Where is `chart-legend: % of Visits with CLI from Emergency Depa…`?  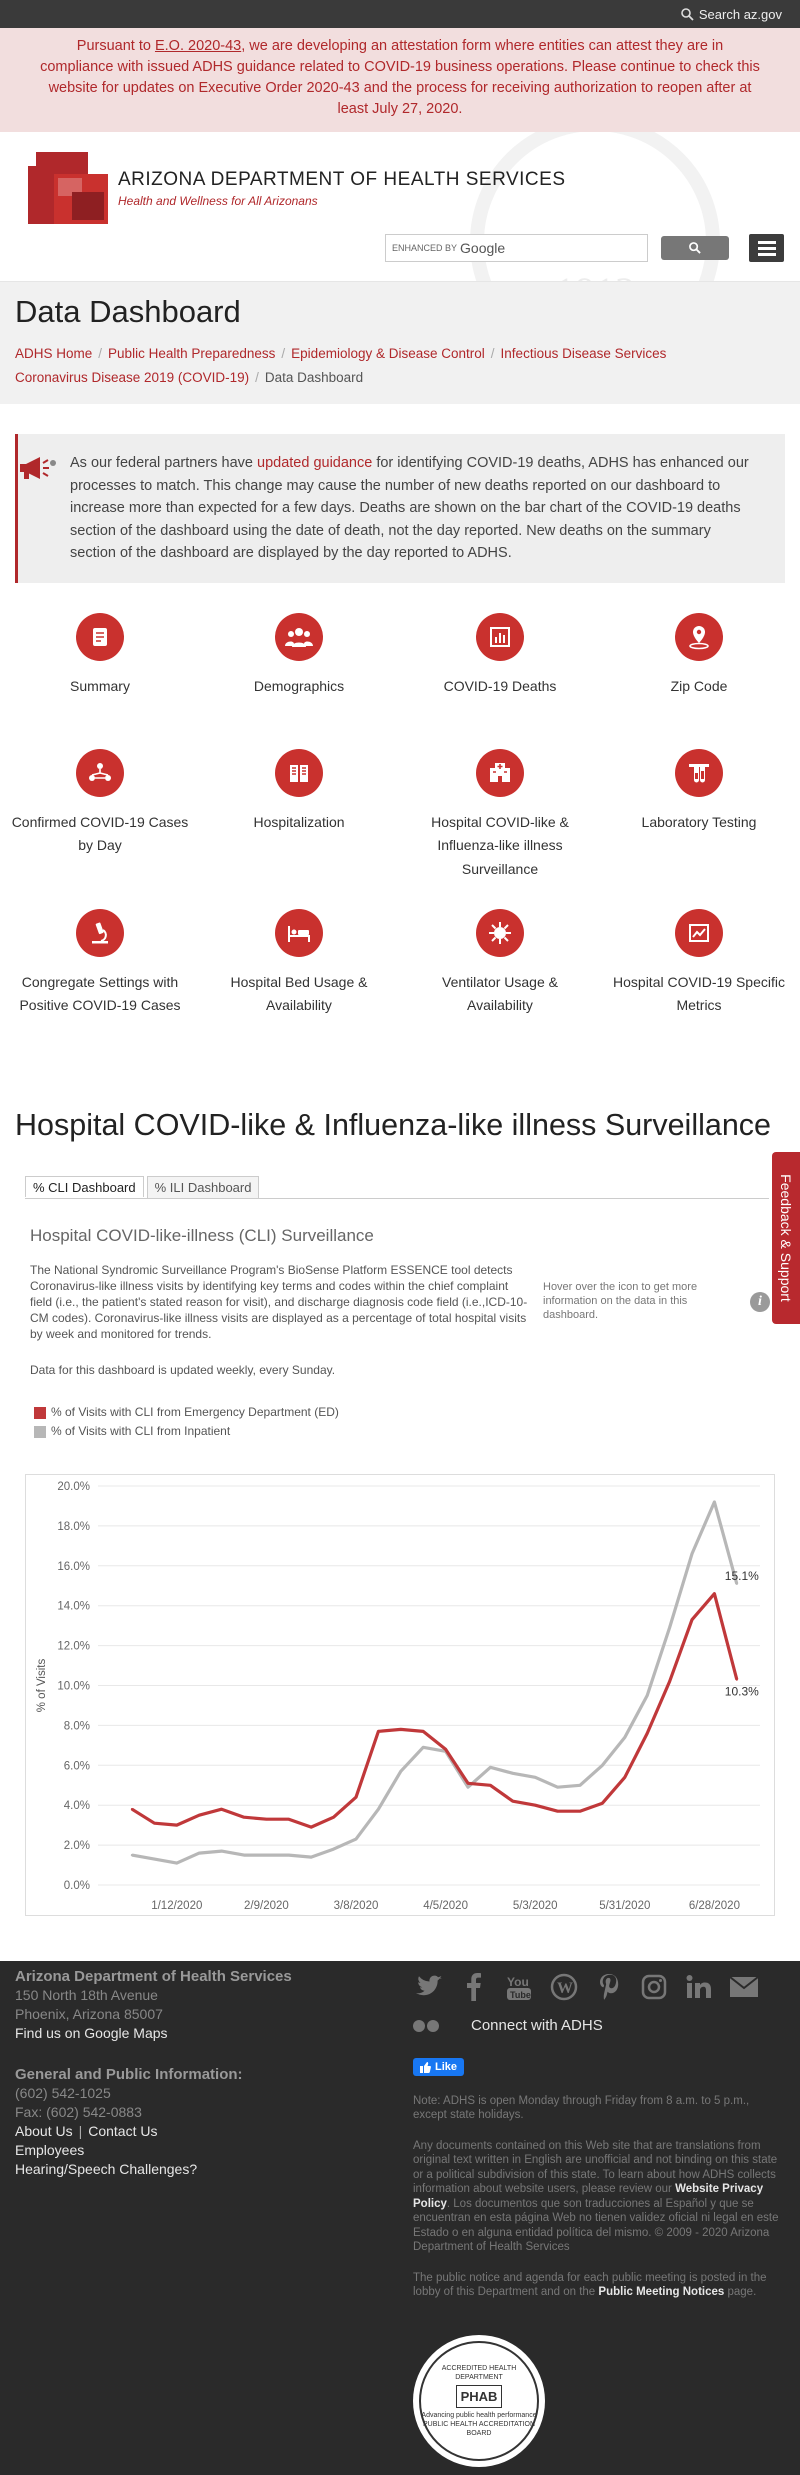
chart-legend: % of Visits with CLI from Emergency Depa… is located at coordinates (186, 1422).